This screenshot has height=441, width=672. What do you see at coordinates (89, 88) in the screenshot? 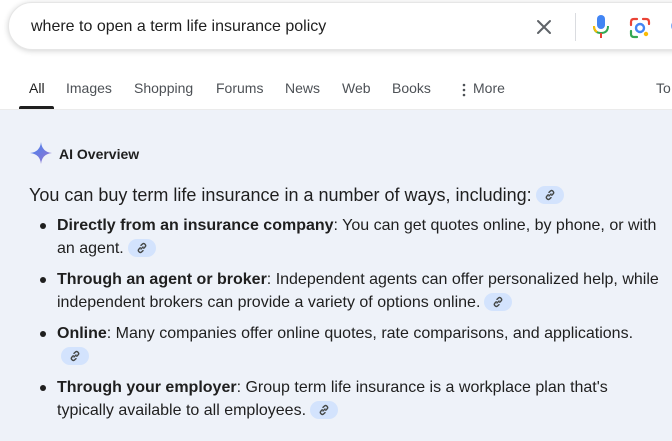
I see `tab-images: Images` at bounding box center [89, 88].